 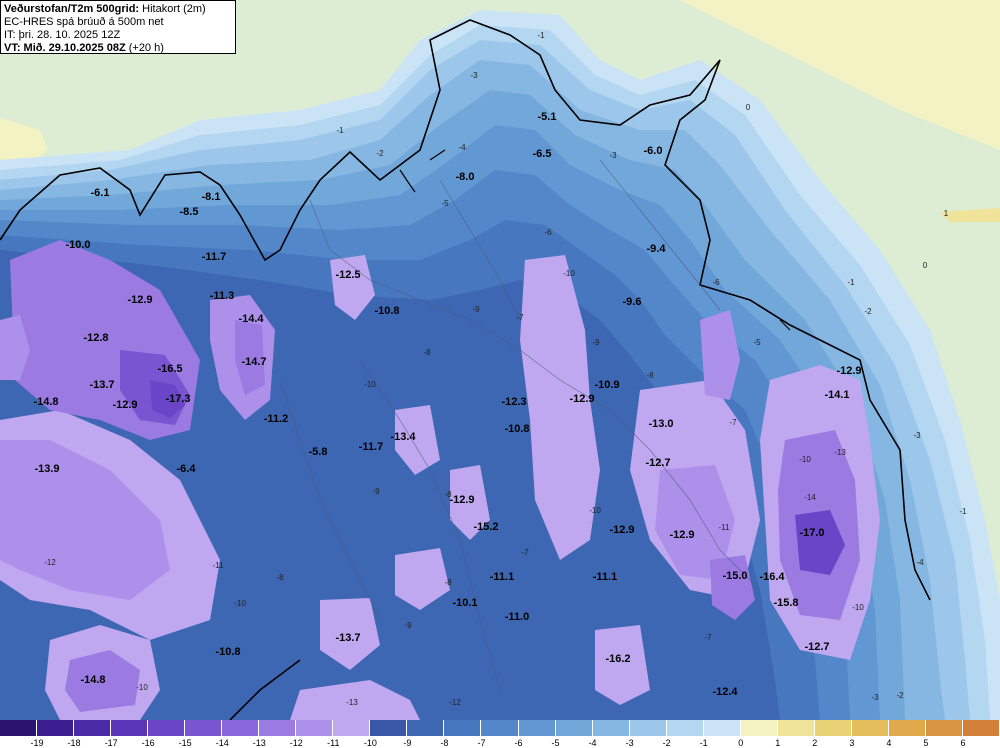 What do you see at coordinates (253, 362) in the screenshot?
I see `temperature-label: -14.7` at bounding box center [253, 362].